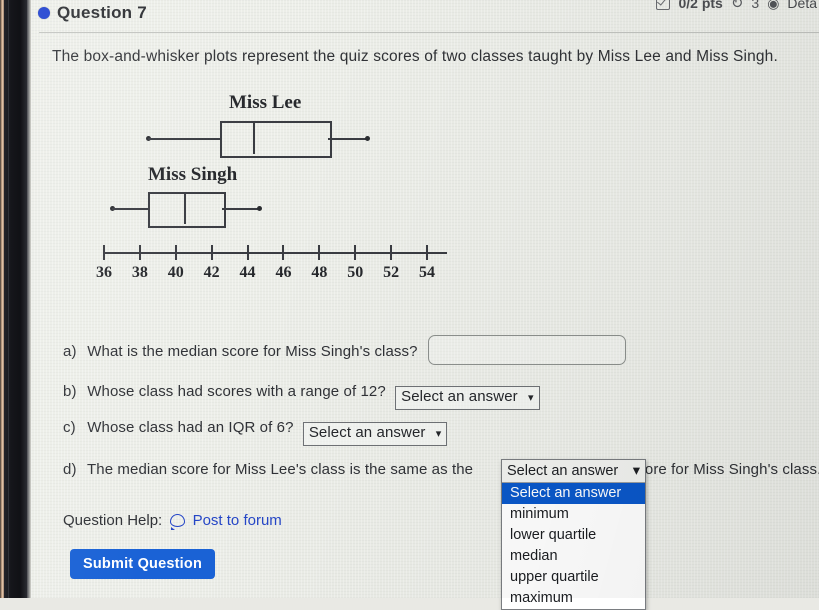 This screenshot has height=610, width=819. Describe the element at coordinates (102, 12) in the screenshot. I see `page-title: Question 7` at that location.